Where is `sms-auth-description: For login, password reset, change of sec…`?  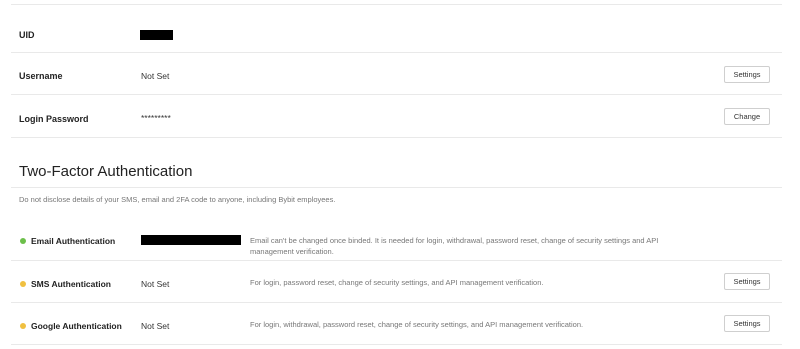 sms-auth-description: For login, password reset, change of sec… is located at coordinates (397, 282).